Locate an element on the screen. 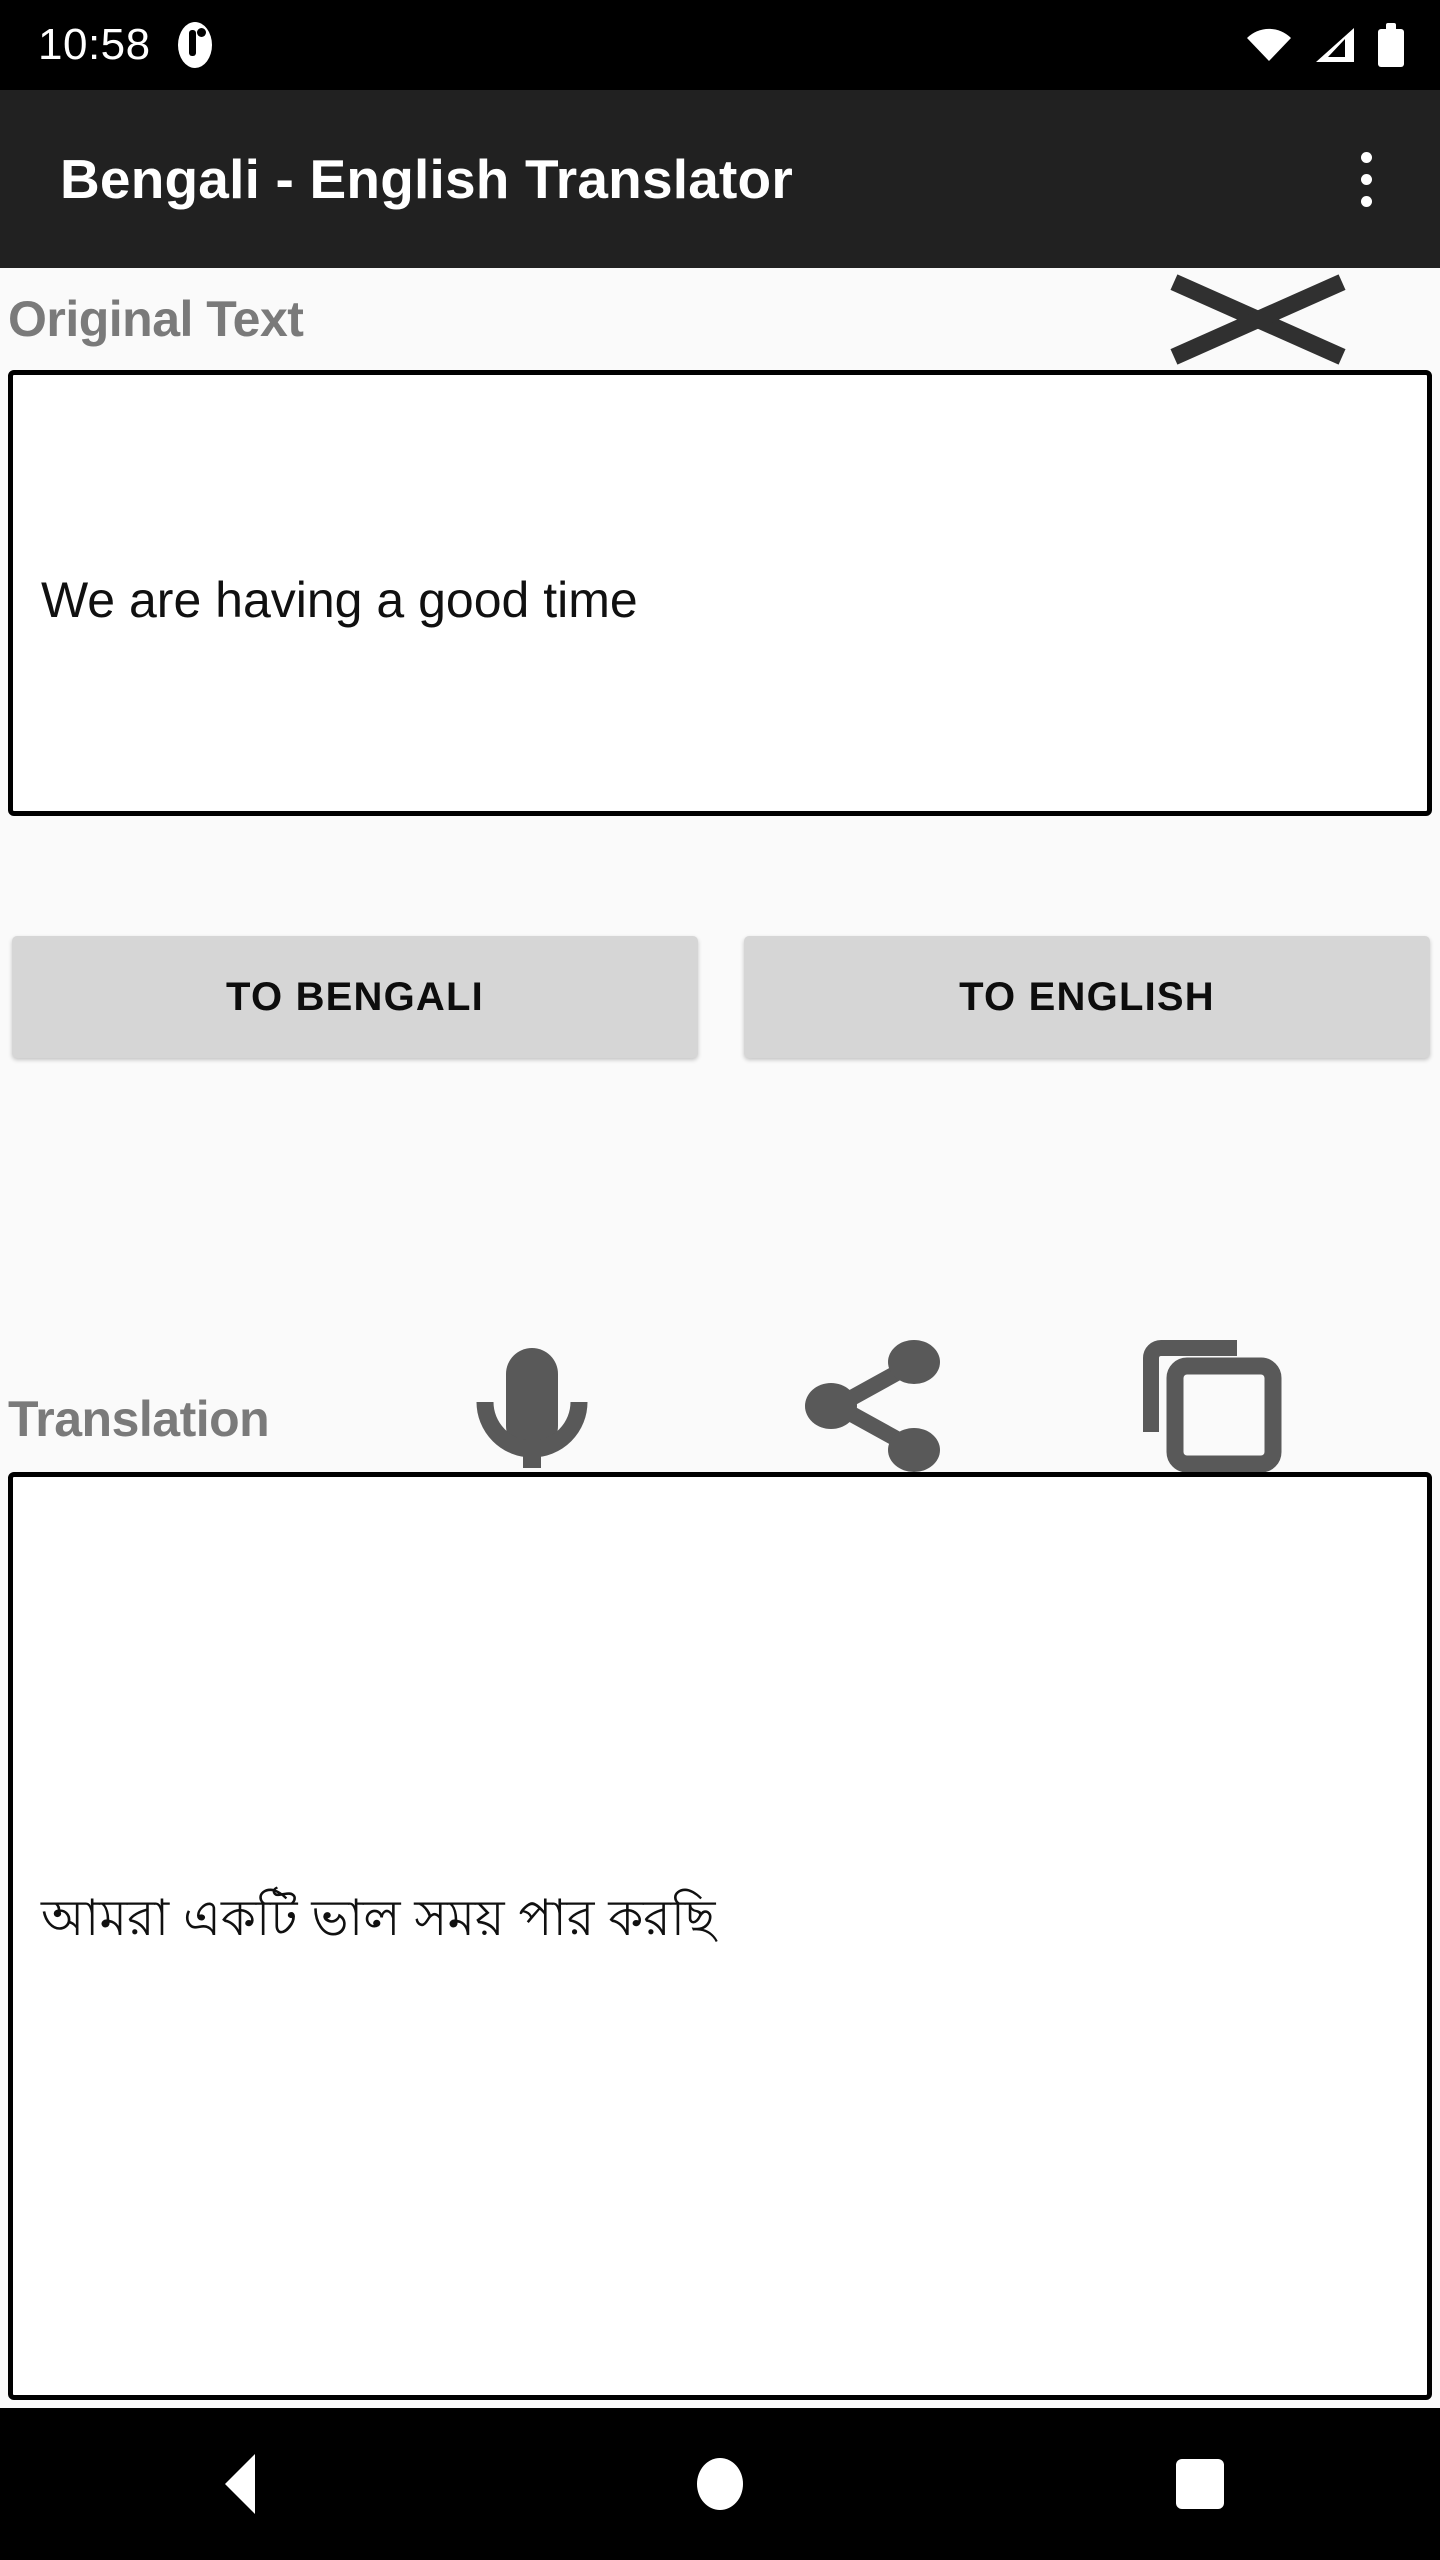  cellular-signal-icon is located at coordinates (1335, 45).